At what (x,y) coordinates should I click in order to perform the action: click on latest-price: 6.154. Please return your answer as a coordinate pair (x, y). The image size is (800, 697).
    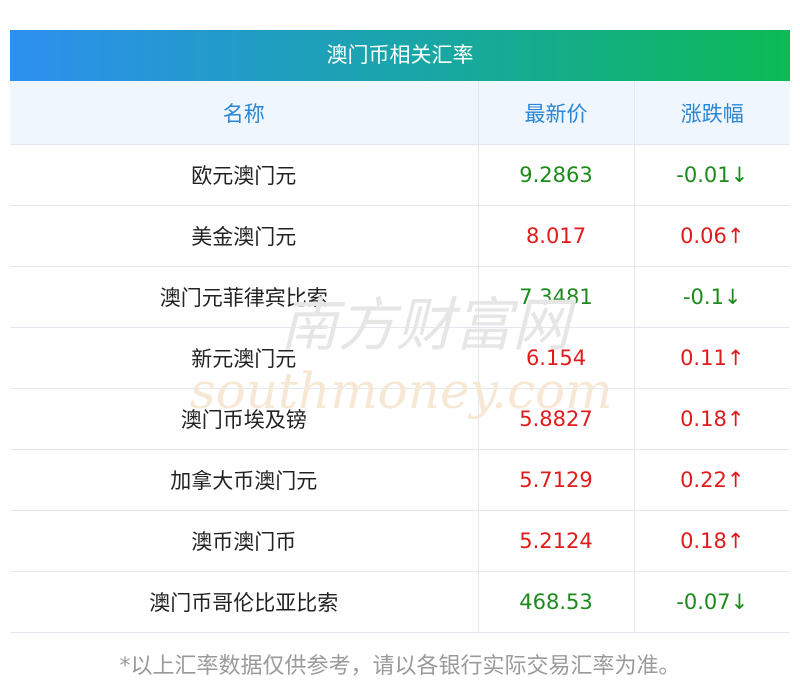
    Looking at the image, I should click on (556, 358).